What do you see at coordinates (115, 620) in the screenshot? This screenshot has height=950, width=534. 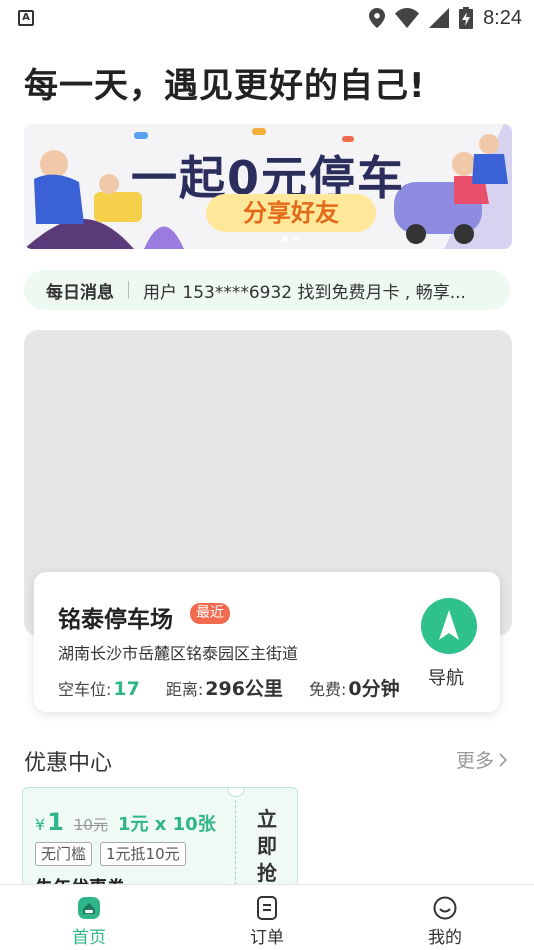 I see `parking-lot-name: 铭泰停车场` at bounding box center [115, 620].